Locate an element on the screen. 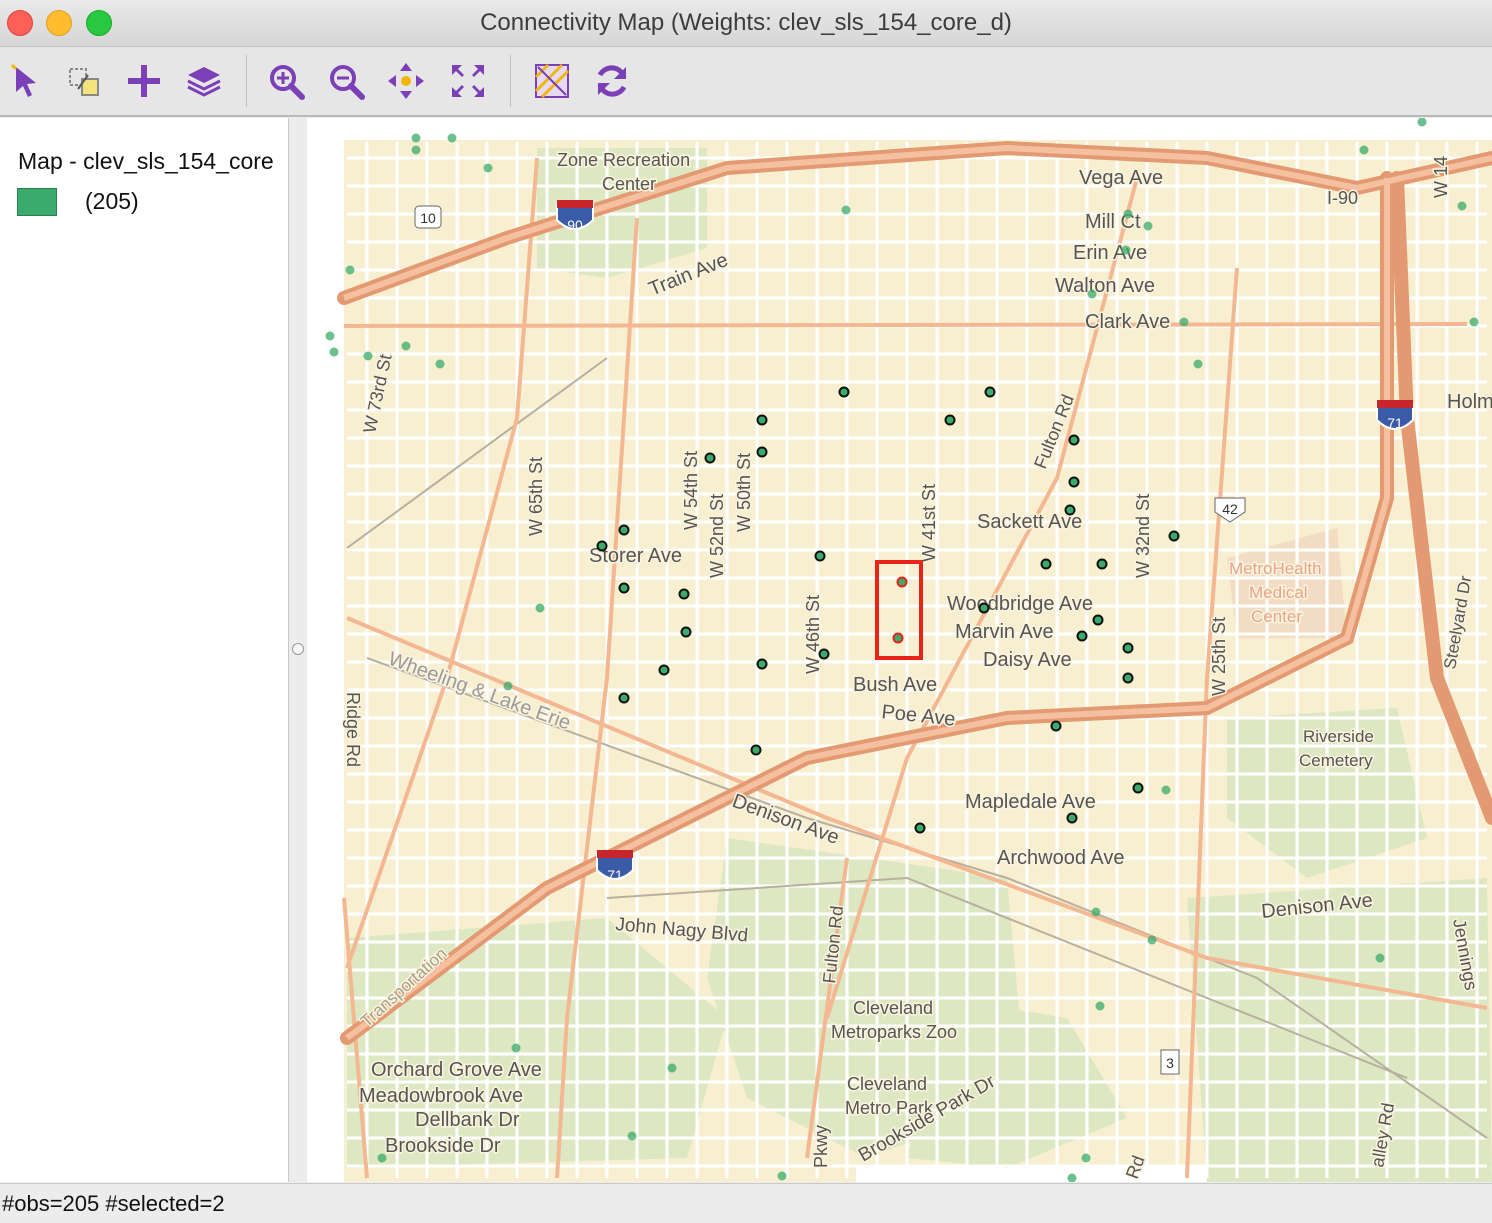  shield-90: 90 is located at coordinates (575, 225).